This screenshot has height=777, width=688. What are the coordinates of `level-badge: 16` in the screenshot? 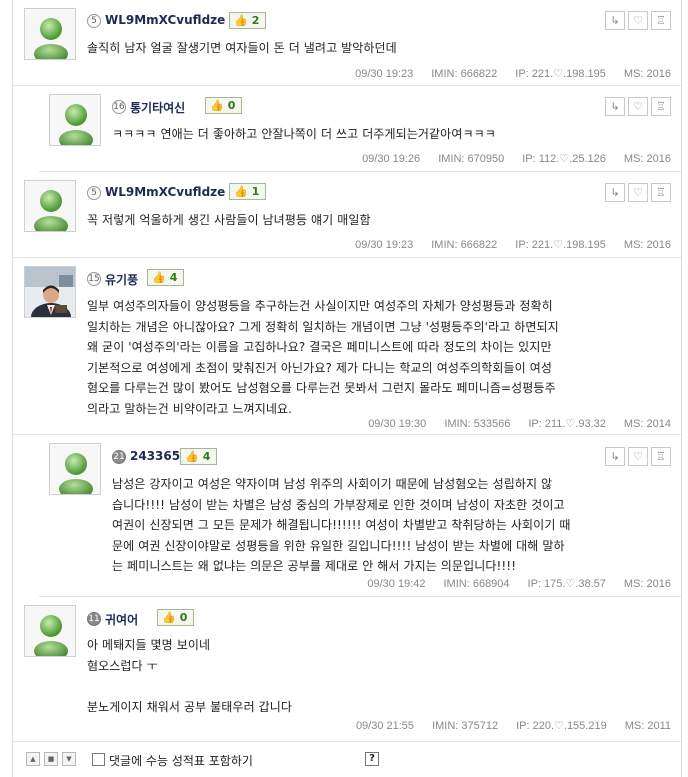 It's located at (119, 107).